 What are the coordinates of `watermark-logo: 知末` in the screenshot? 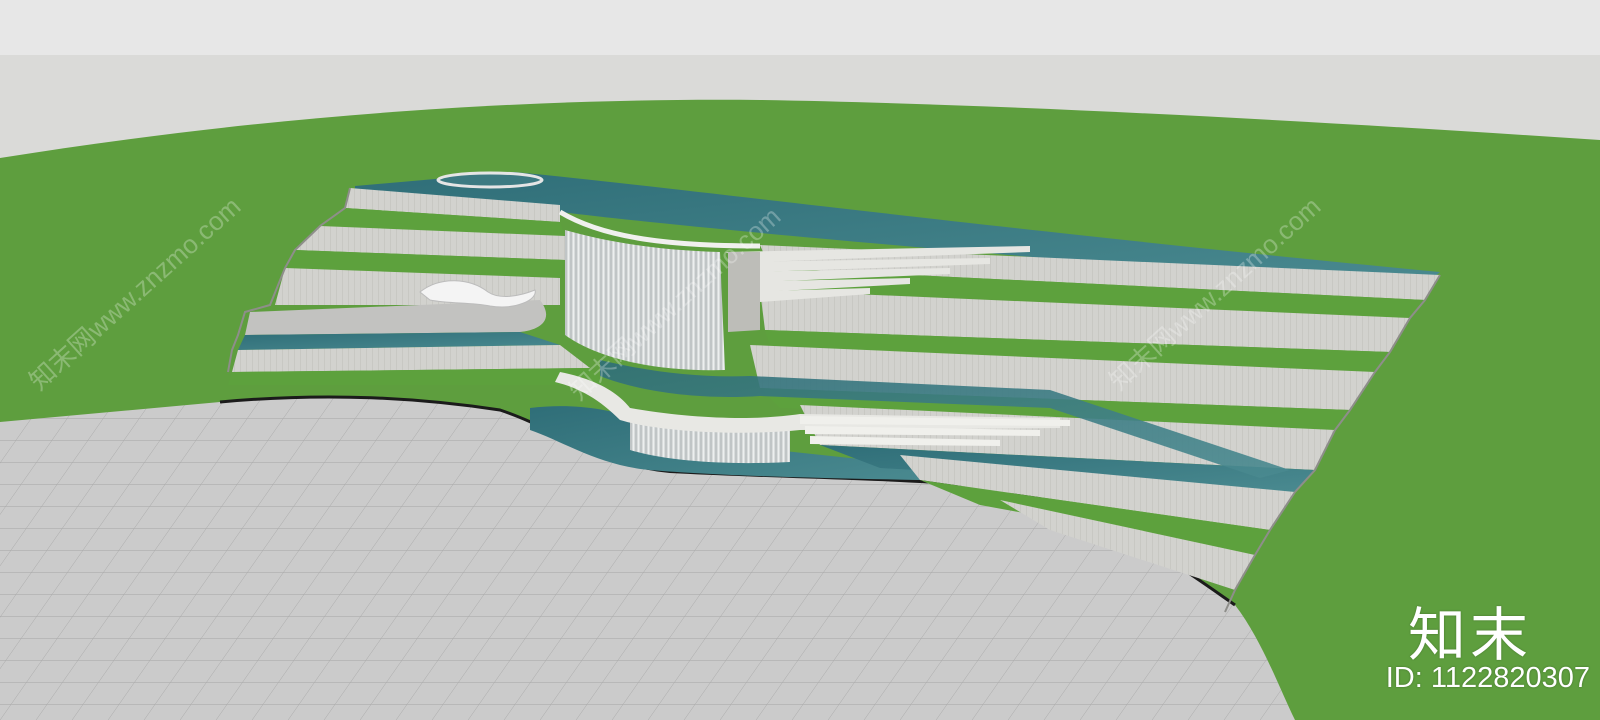 It's located at (1469, 635).